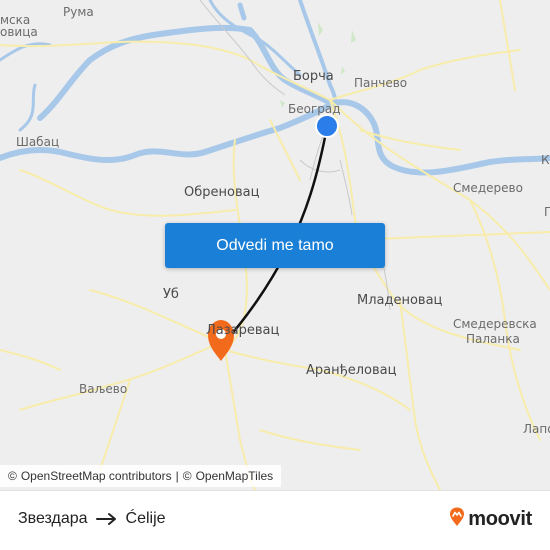 The width and height of the screenshot is (550, 550). I want to click on route-origin: Звездара, so click(53, 518).